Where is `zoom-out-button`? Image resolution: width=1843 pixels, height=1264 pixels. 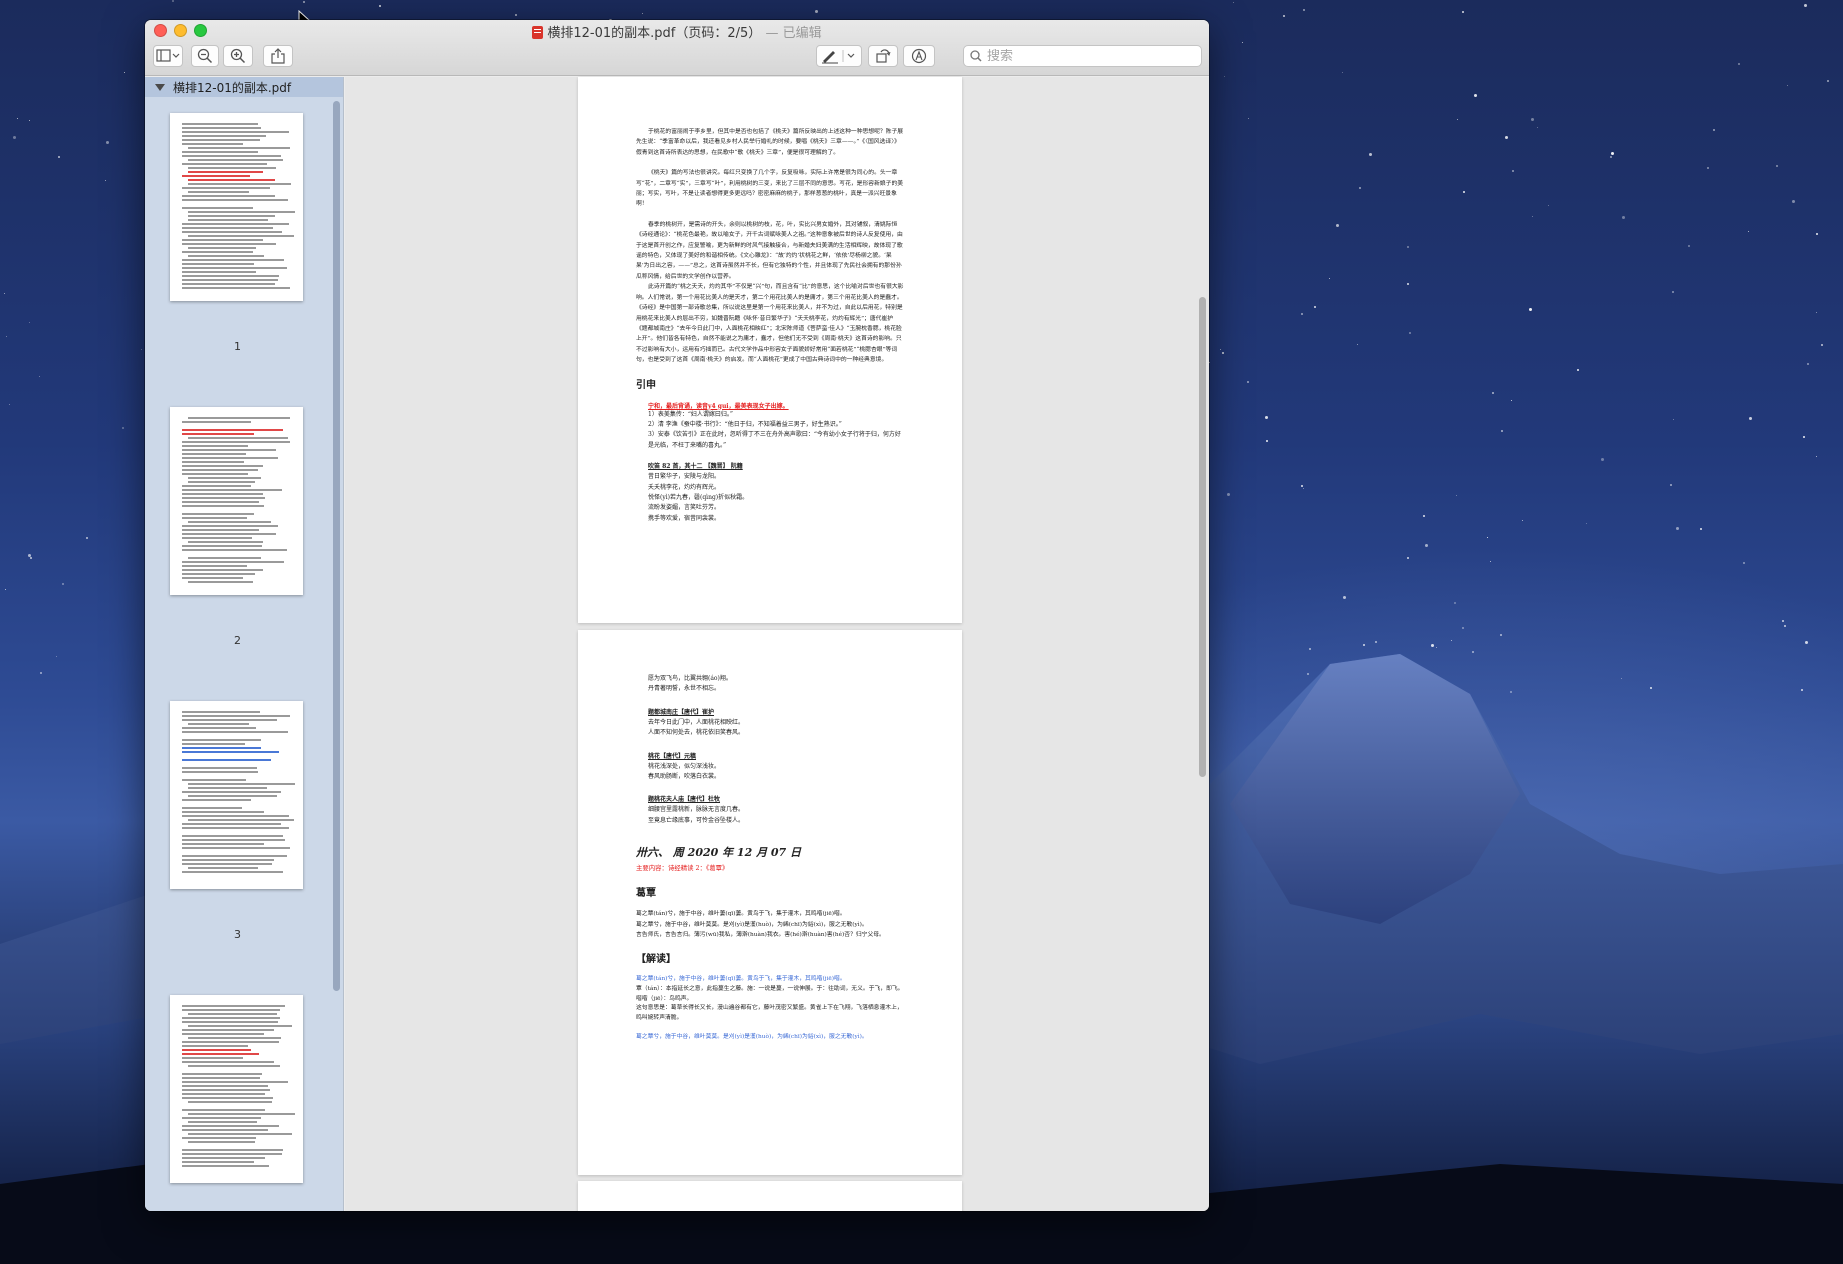
zoom-out-button is located at coordinates (205, 56).